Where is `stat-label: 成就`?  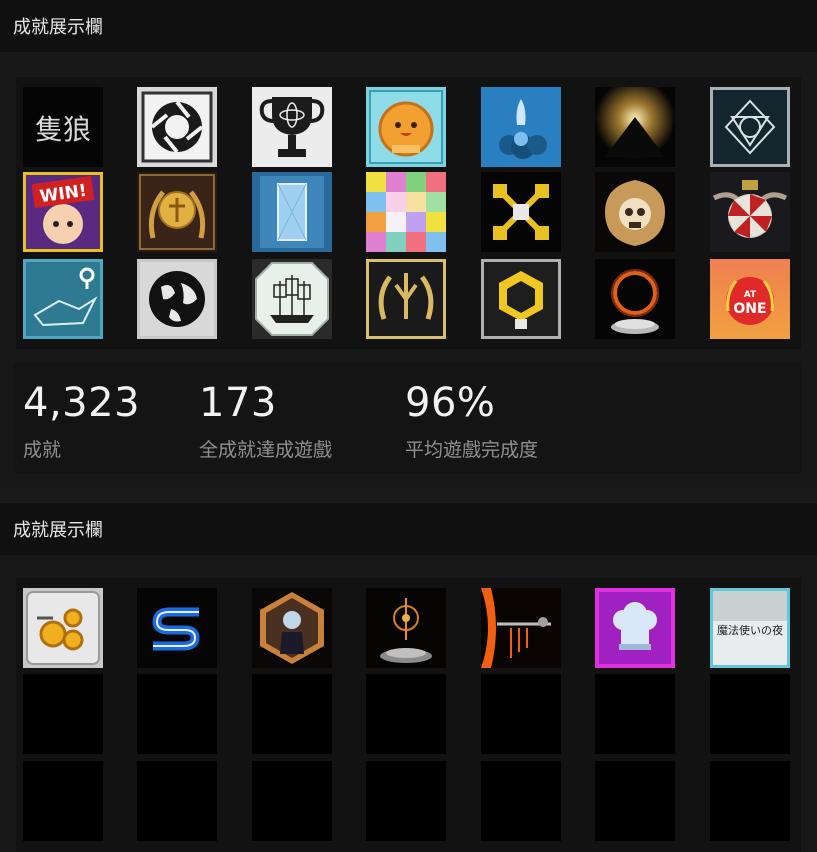
stat-label: 成就 is located at coordinates (42, 450).